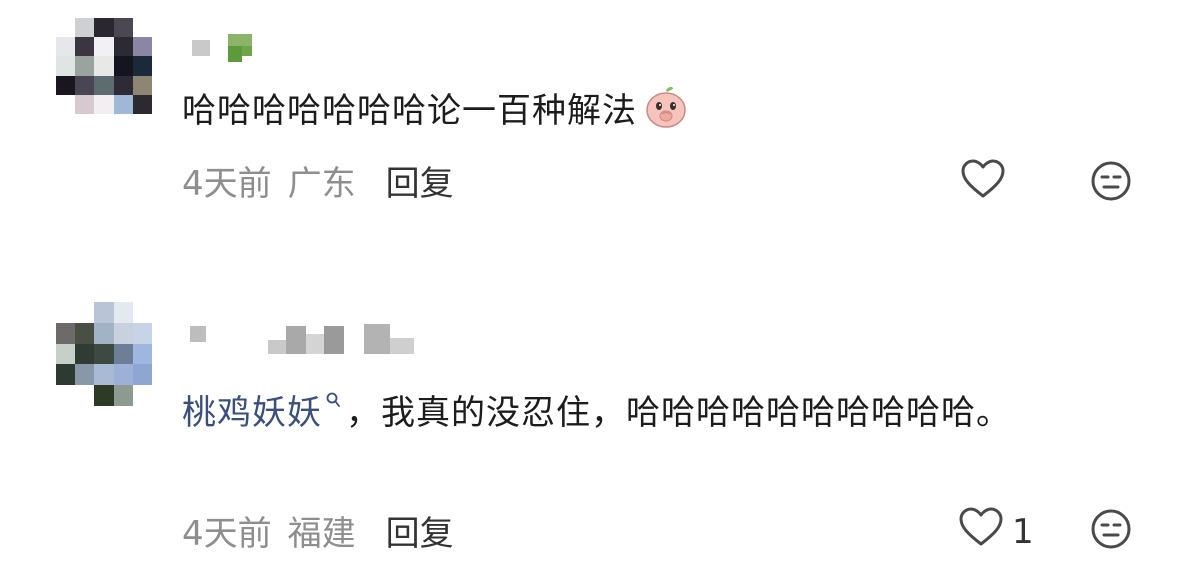 The width and height of the screenshot is (1200, 580). Describe the element at coordinates (409, 111) in the screenshot. I see `comment-text-content: 哈哈哈哈哈哈哈论一百种解法` at that location.